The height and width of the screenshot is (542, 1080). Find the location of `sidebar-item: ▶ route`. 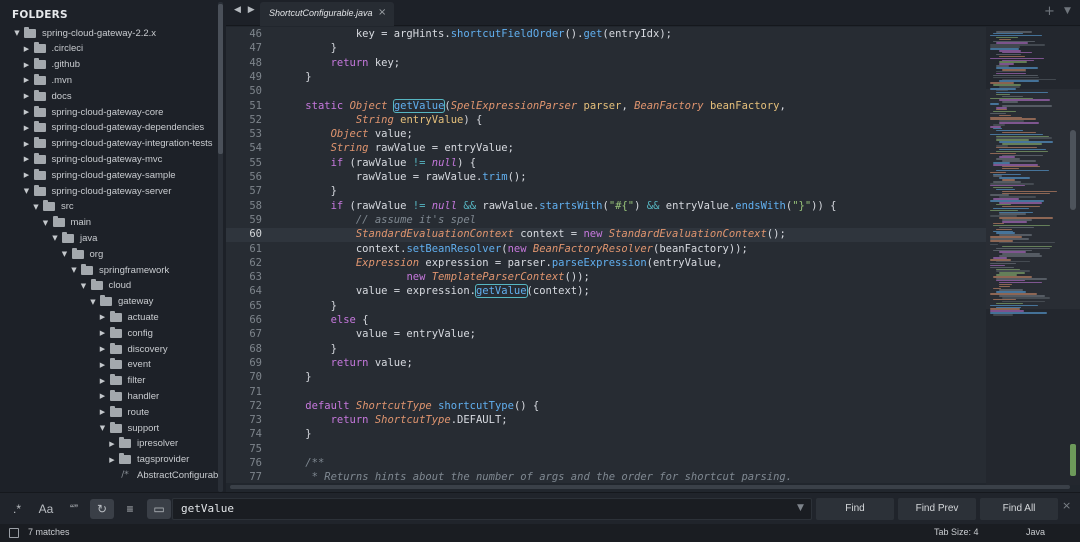

sidebar-item: ▶ route is located at coordinates (113, 412).